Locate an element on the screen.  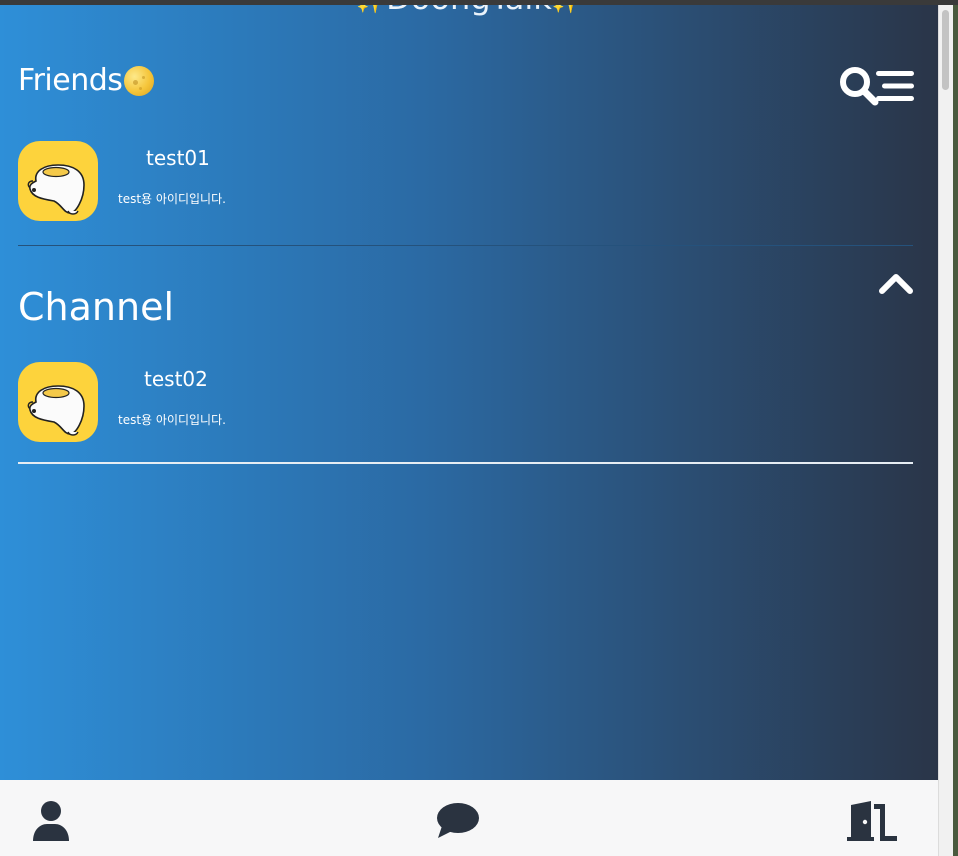
app-title: ✨DoongTalk✨ is located at coordinates (469, 11).